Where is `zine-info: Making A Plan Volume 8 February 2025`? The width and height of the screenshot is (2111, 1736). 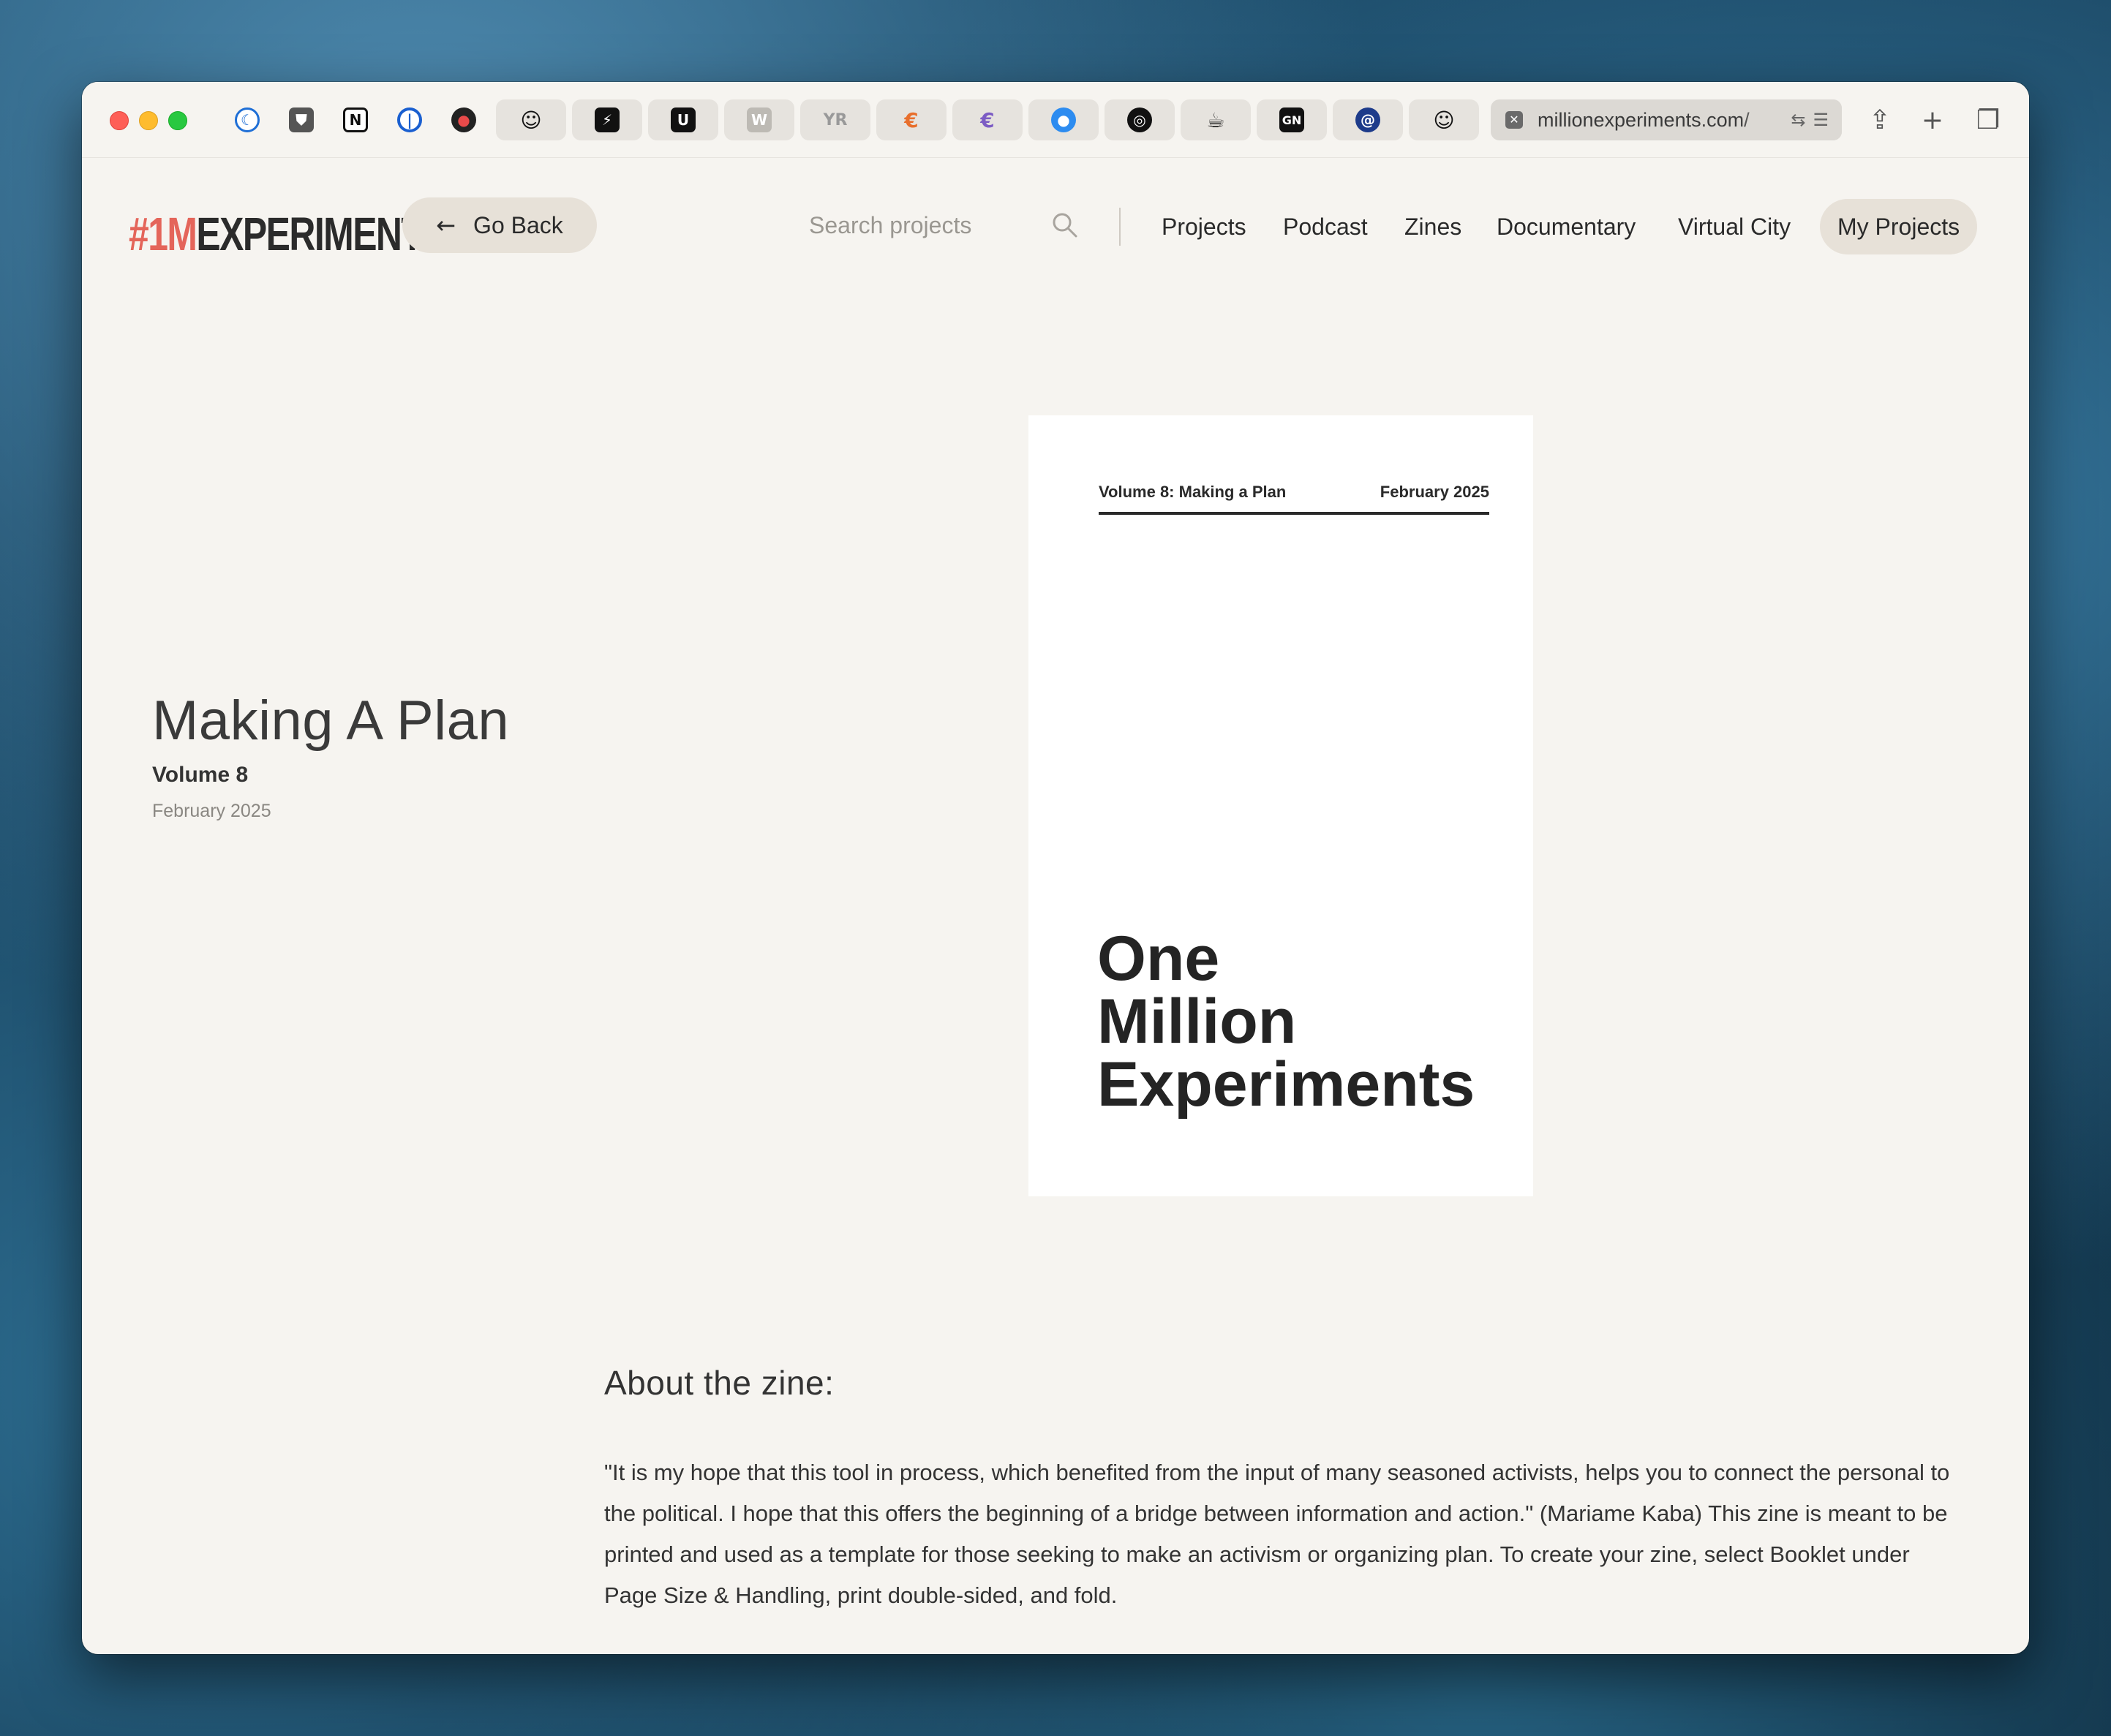
zine-info: Making A Plan Volume 8 February 2025 is located at coordinates (330, 756).